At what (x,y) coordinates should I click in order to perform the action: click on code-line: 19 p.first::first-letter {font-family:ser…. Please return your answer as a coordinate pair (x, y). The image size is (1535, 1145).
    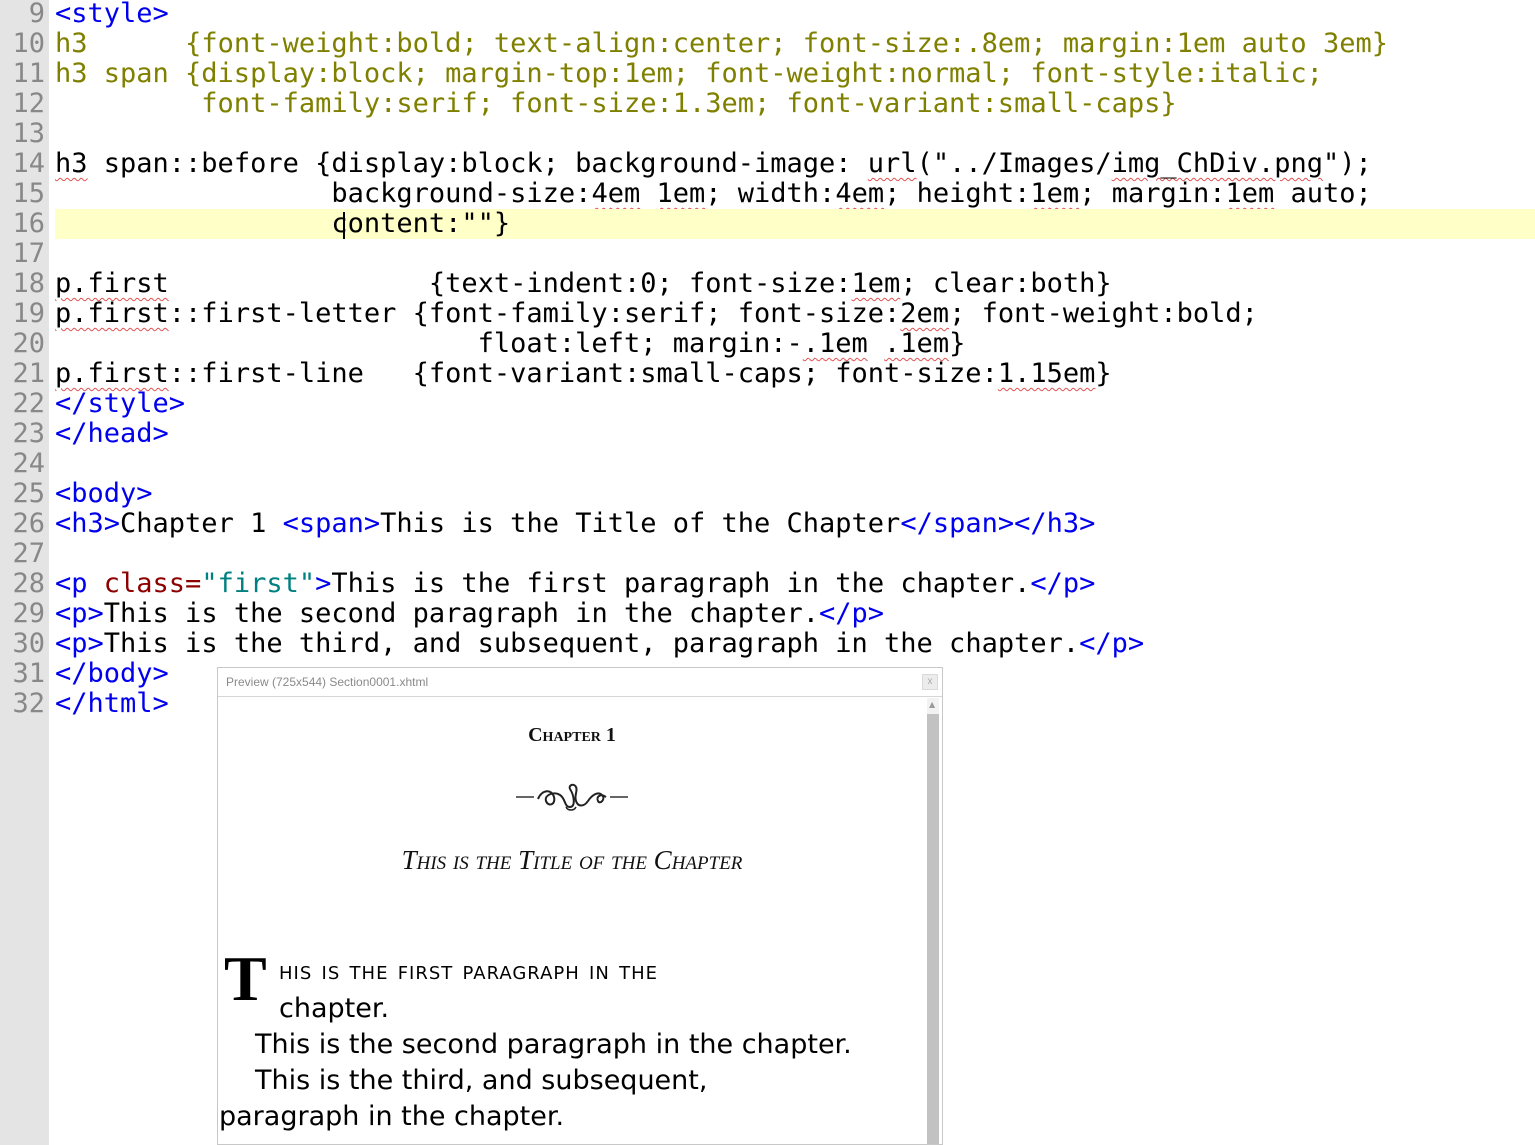
    Looking at the image, I should click on (767, 314).